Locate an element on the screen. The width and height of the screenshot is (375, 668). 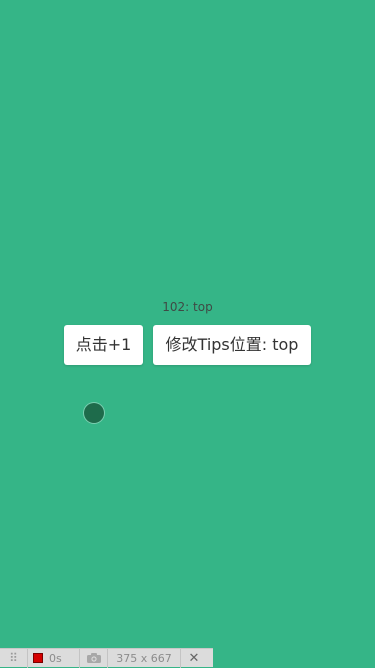
record-control: 0s is located at coordinates (54, 658).